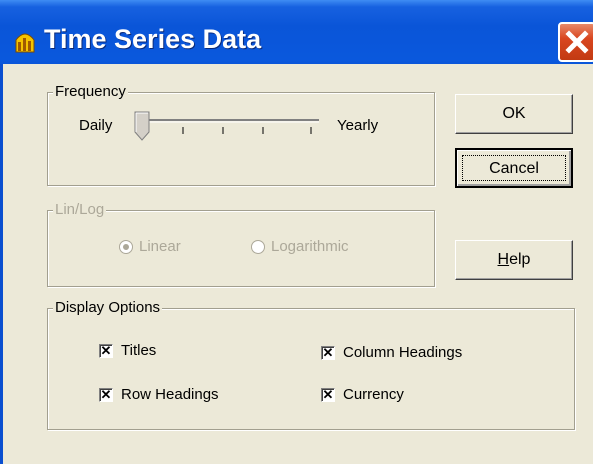  I want to click on frequency-max-label: Yearly, so click(358, 125).